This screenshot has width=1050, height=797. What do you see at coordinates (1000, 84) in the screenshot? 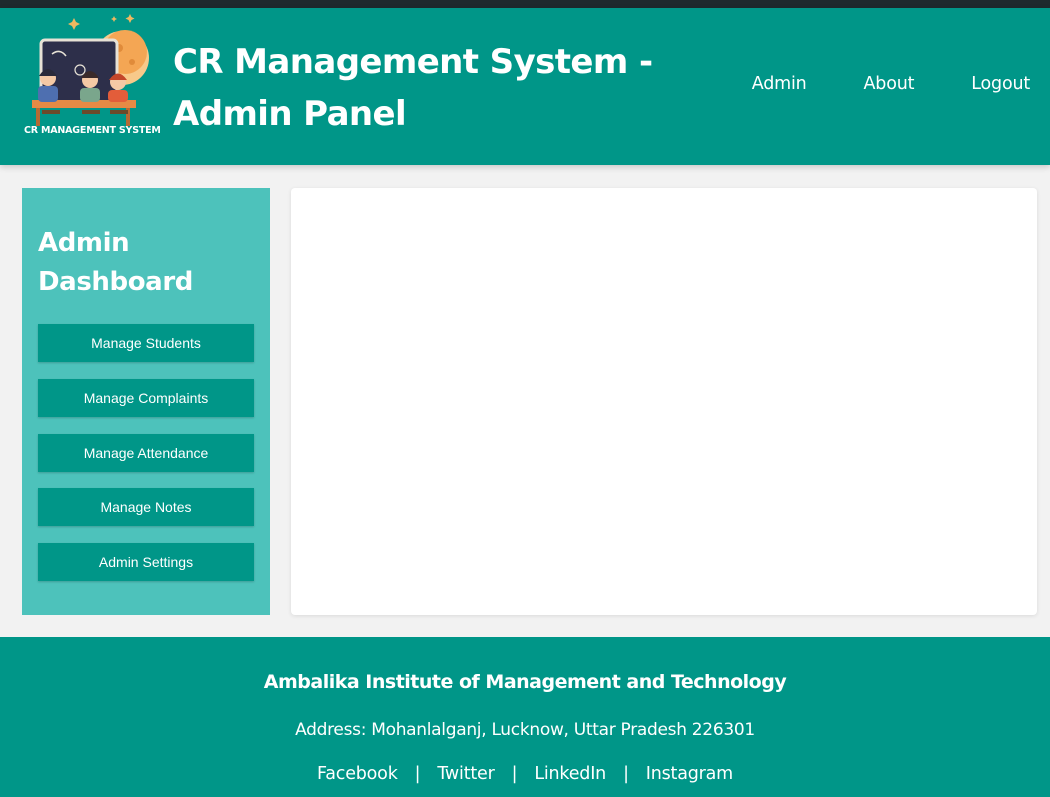
I see `nav-link-logout: Logout` at bounding box center [1000, 84].